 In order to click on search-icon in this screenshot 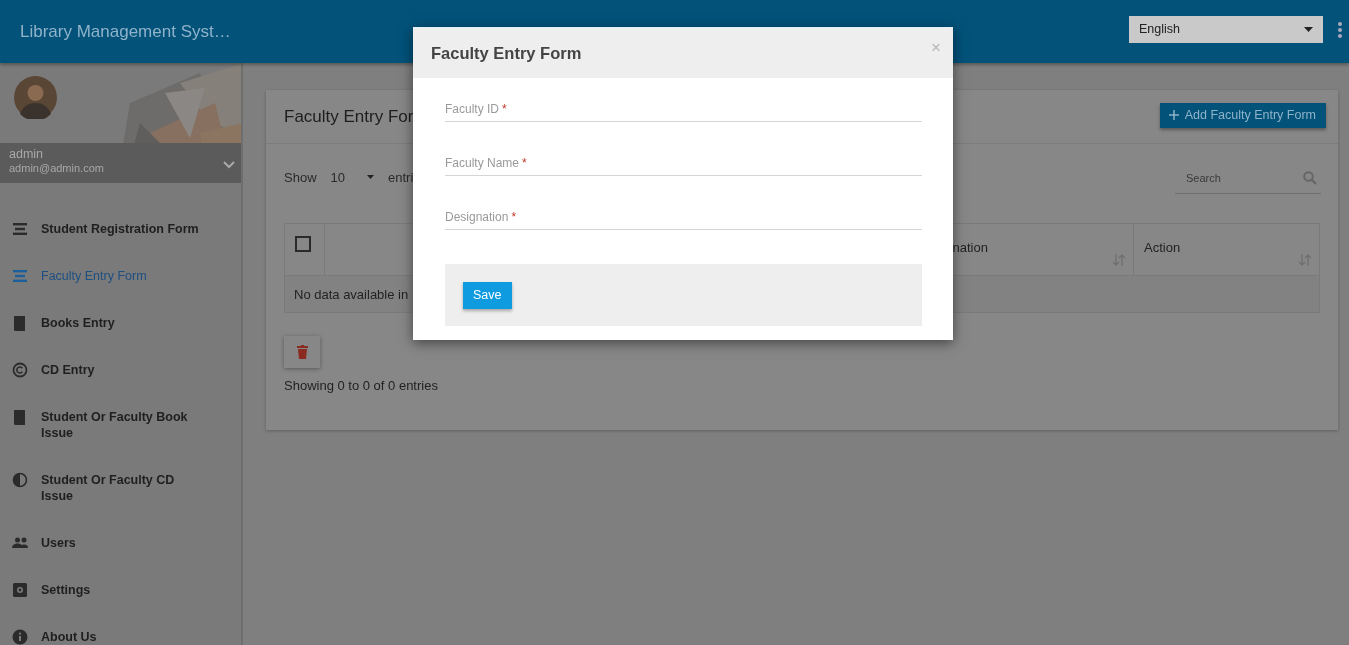, I will do `click(1310, 178)`.